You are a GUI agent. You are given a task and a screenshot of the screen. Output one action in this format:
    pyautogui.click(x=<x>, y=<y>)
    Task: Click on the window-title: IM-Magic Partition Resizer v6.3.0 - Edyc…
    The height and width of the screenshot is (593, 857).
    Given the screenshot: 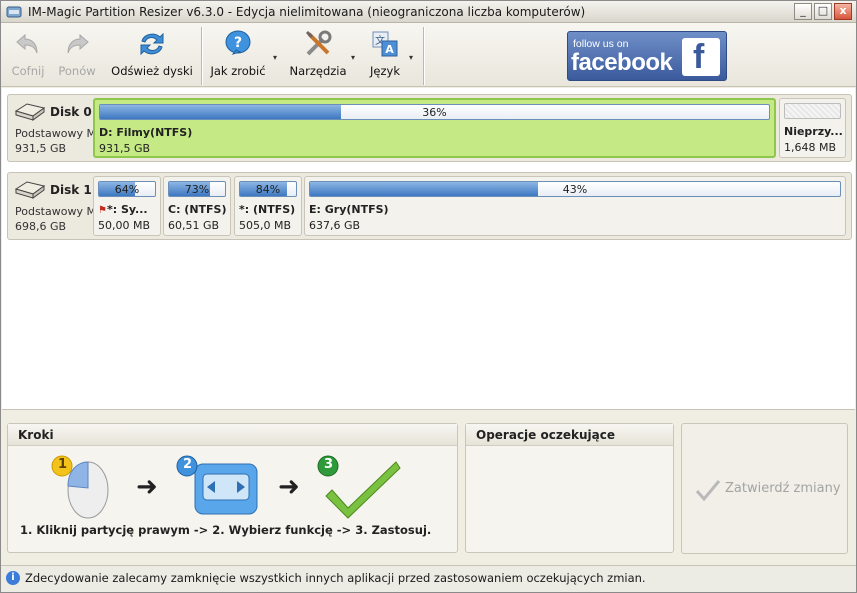 What is the action you would take?
    pyautogui.click(x=307, y=11)
    